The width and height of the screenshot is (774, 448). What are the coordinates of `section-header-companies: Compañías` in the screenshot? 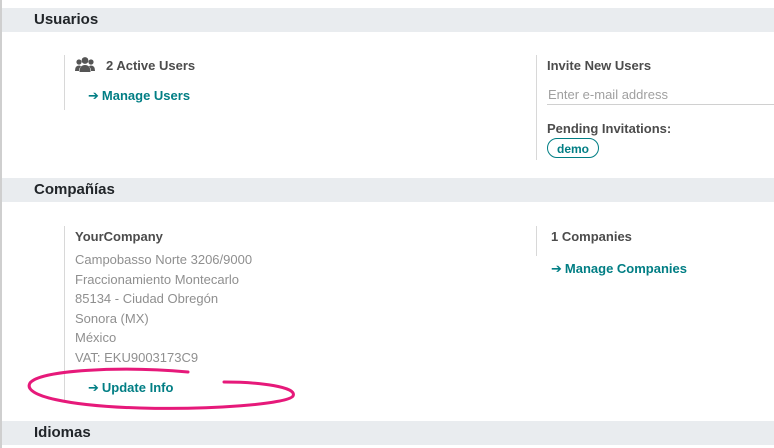 It's located at (388, 190).